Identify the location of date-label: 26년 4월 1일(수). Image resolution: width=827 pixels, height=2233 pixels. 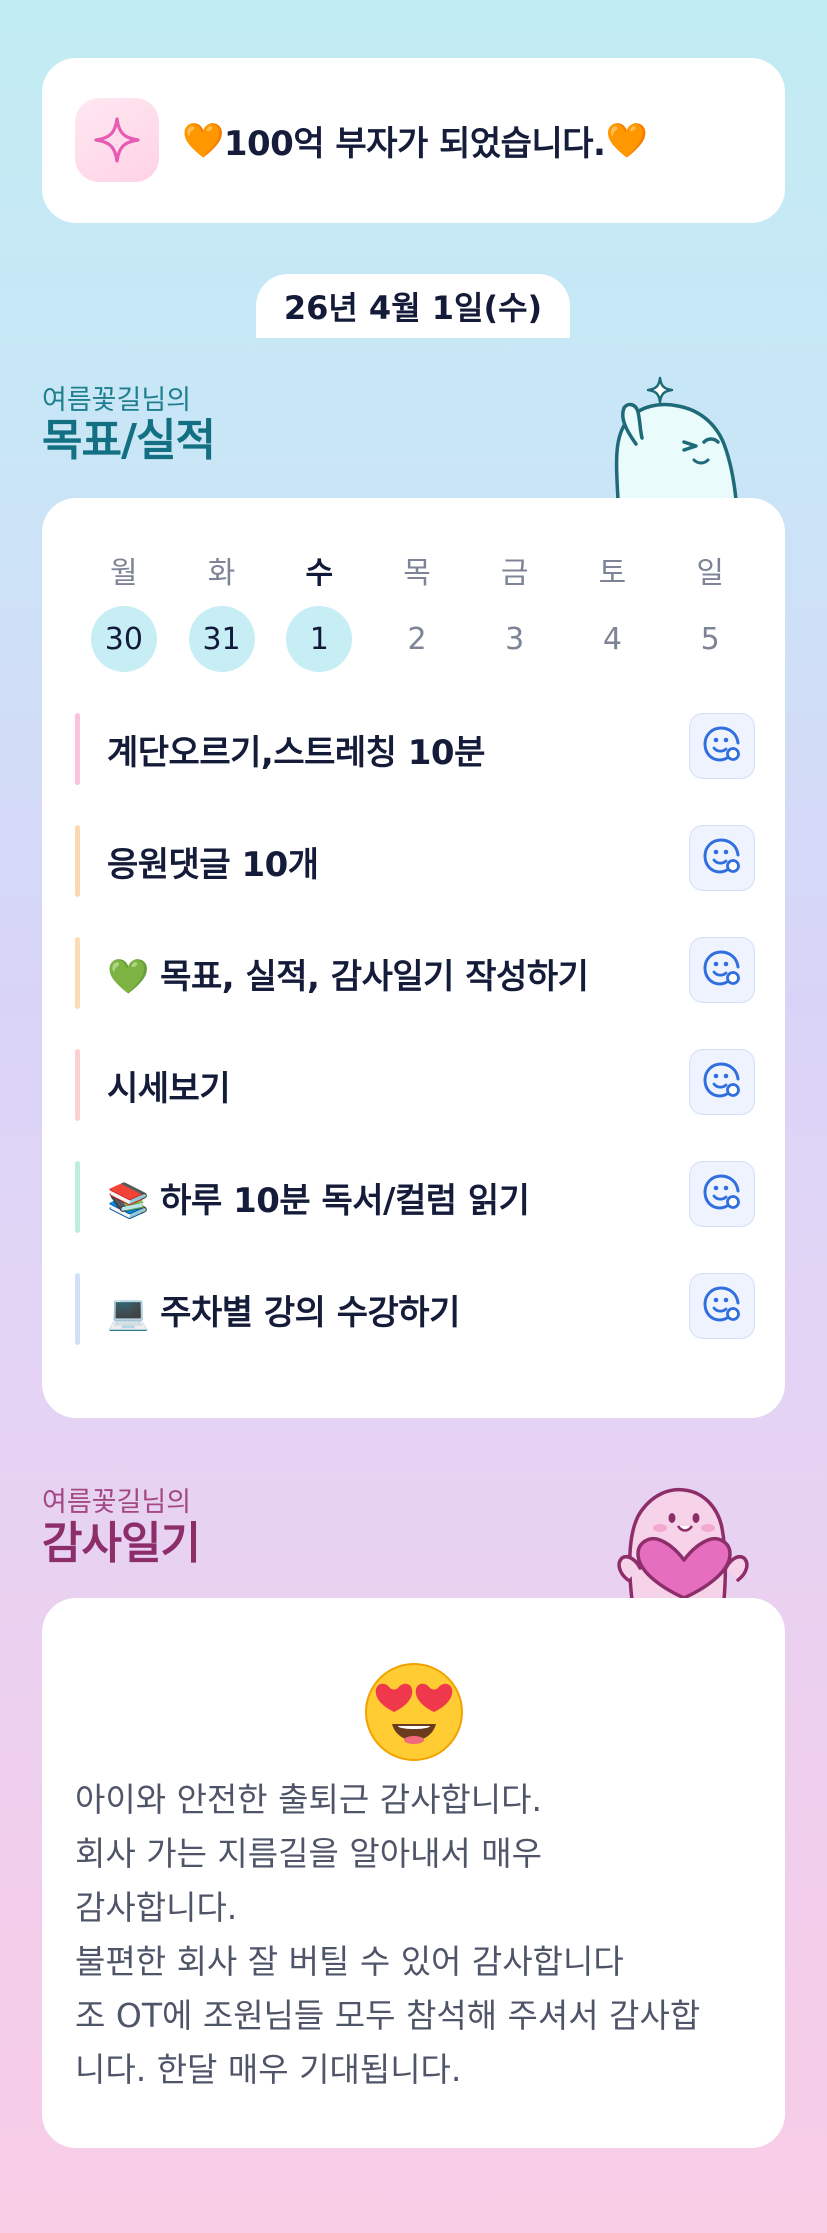
(413, 306).